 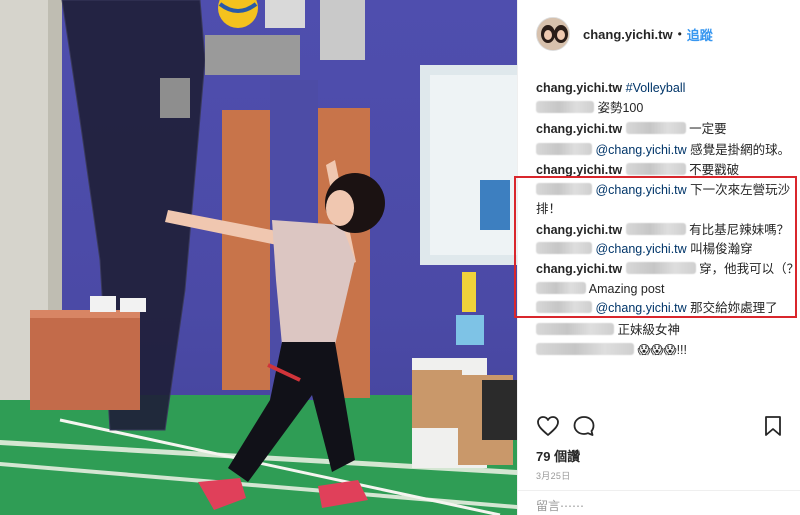 I want to click on comment-item: @chang.yichi.tw 叫楊俊瀚穿, so click(x=644, y=249).